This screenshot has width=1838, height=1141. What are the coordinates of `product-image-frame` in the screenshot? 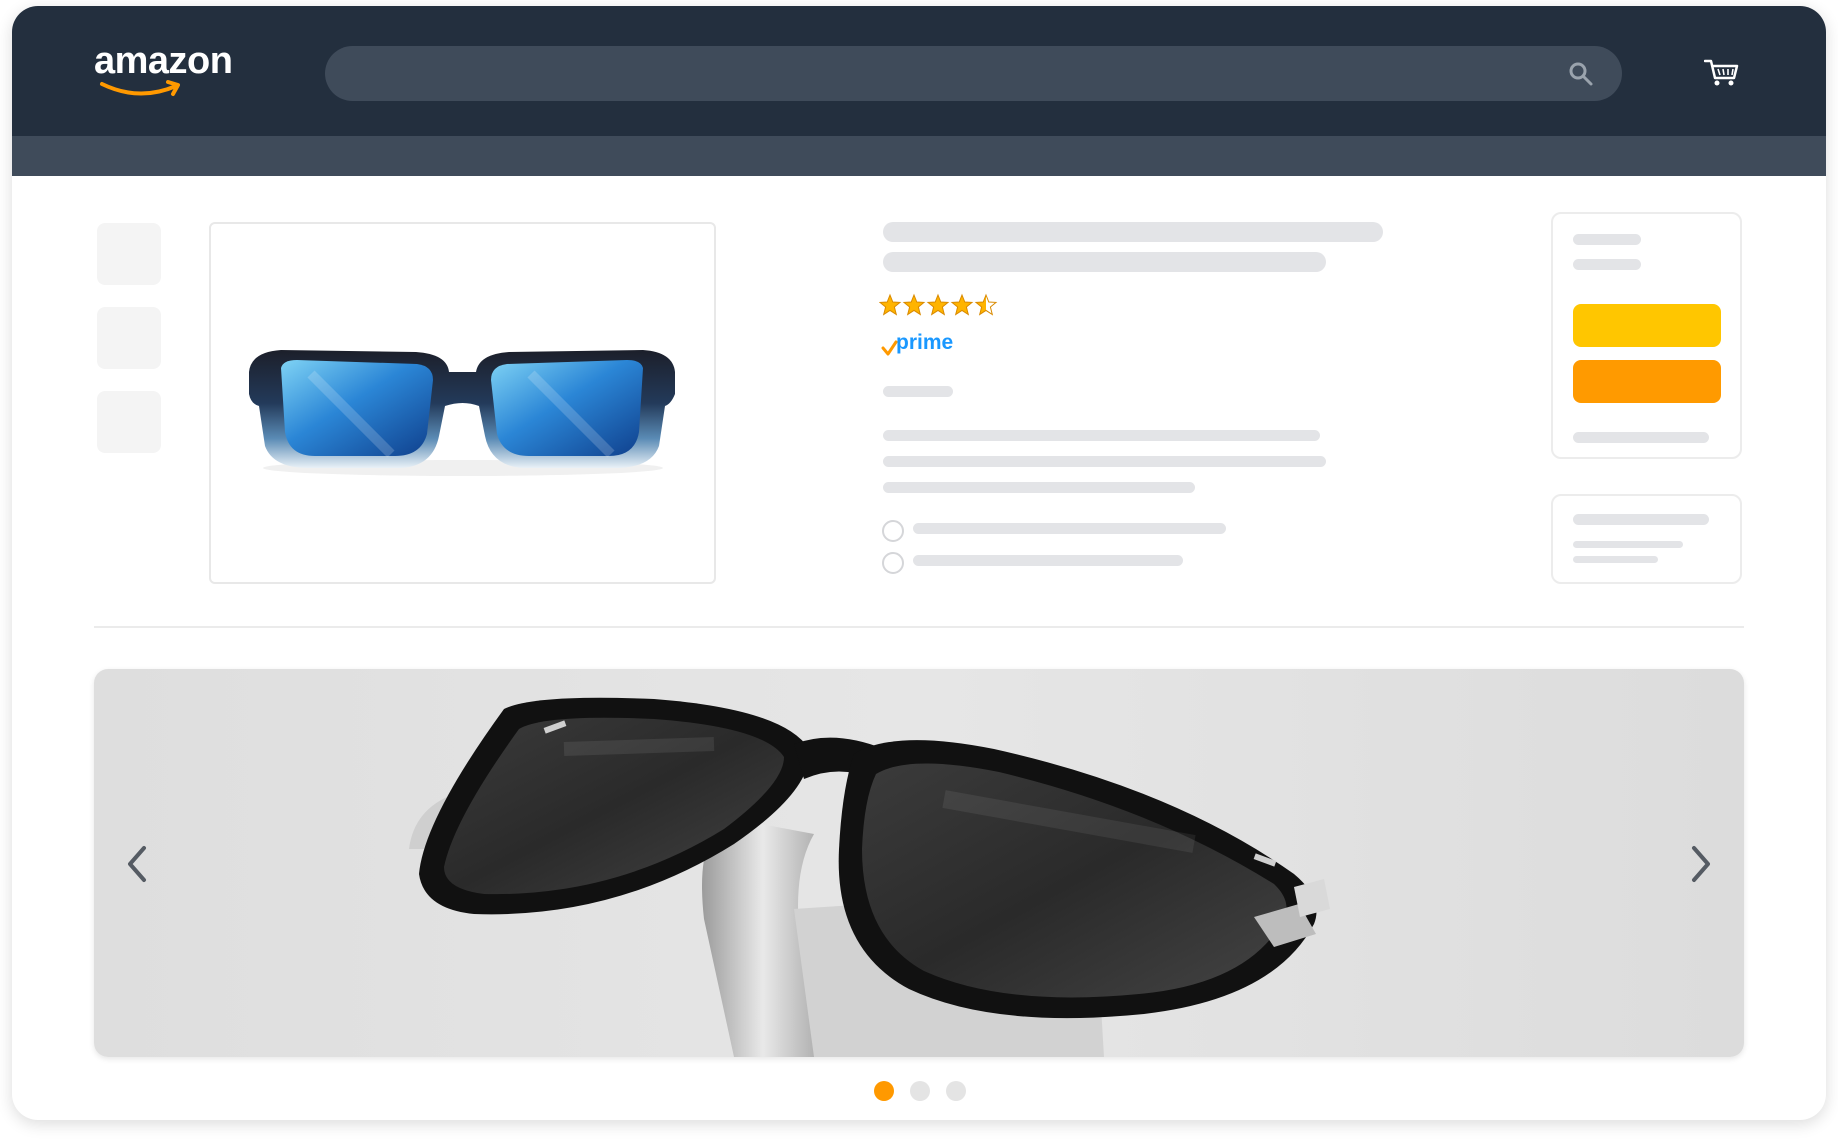 It's located at (462, 403).